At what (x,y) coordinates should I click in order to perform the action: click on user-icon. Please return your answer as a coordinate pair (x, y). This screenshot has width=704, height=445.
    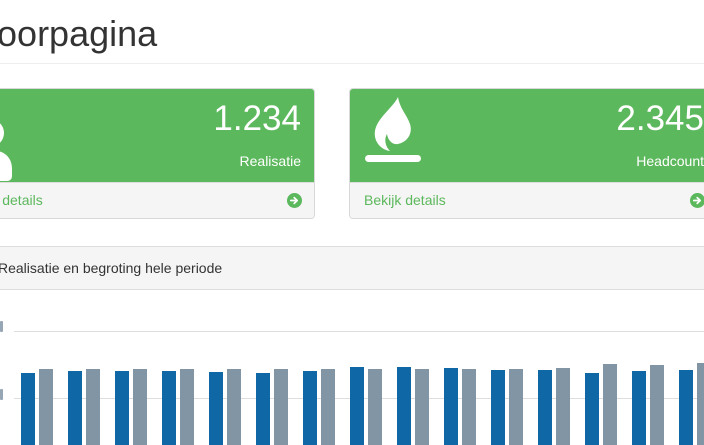
    Looking at the image, I should click on (9, 149).